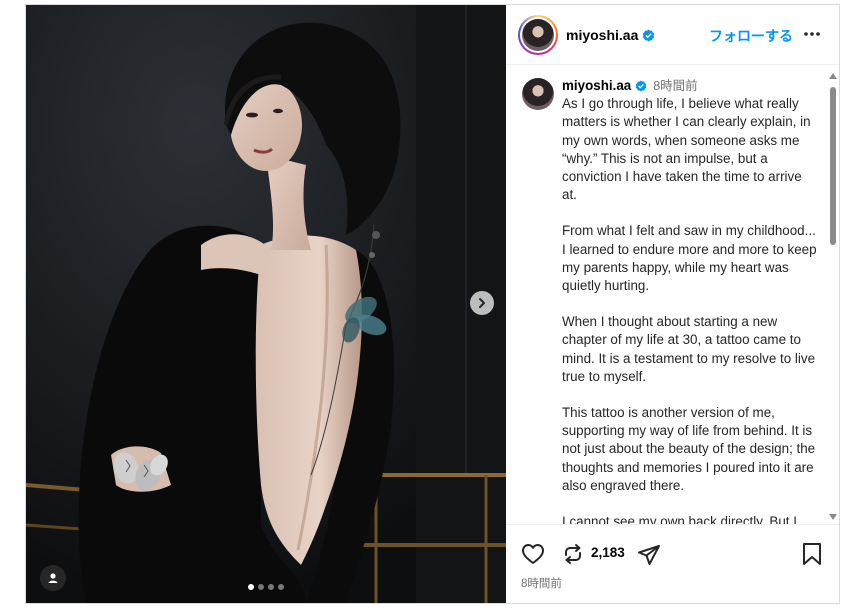  Describe the element at coordinates (679, 519) in the screenshot. I see `caption-paragraph-5: I cannot see my own back directly. But I` at that location.